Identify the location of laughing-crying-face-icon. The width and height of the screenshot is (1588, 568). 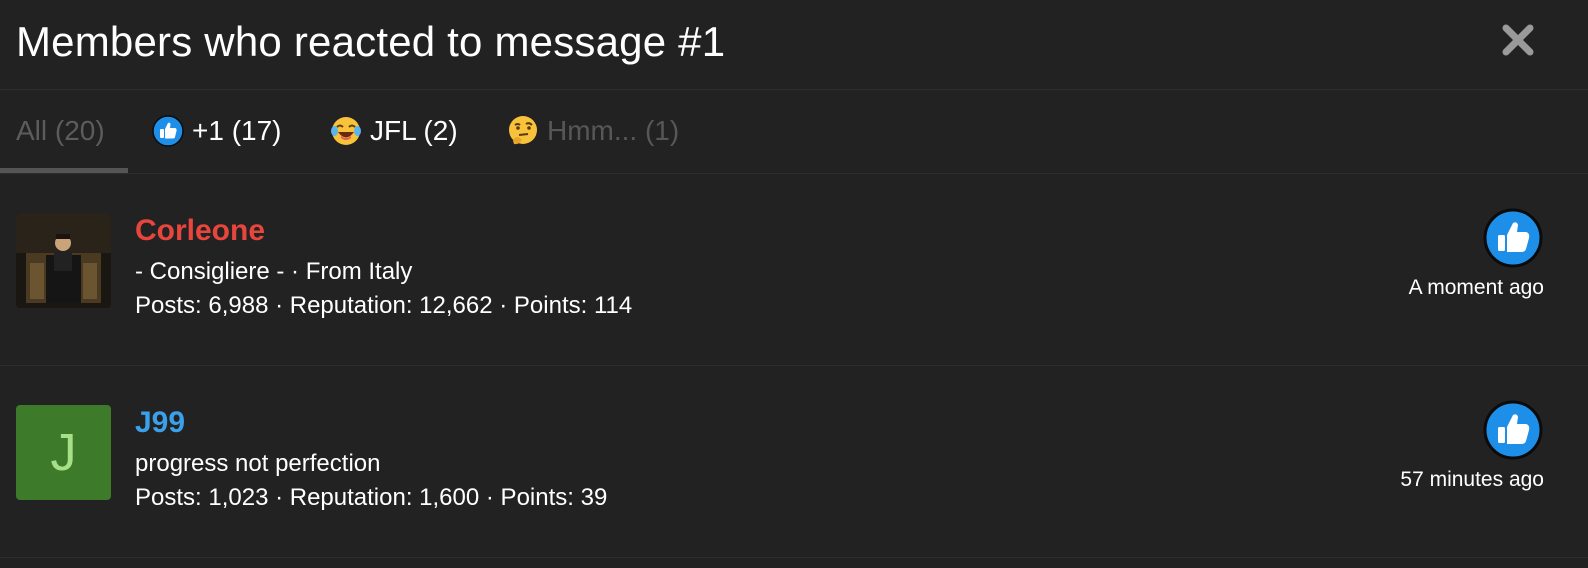
(346, 131).